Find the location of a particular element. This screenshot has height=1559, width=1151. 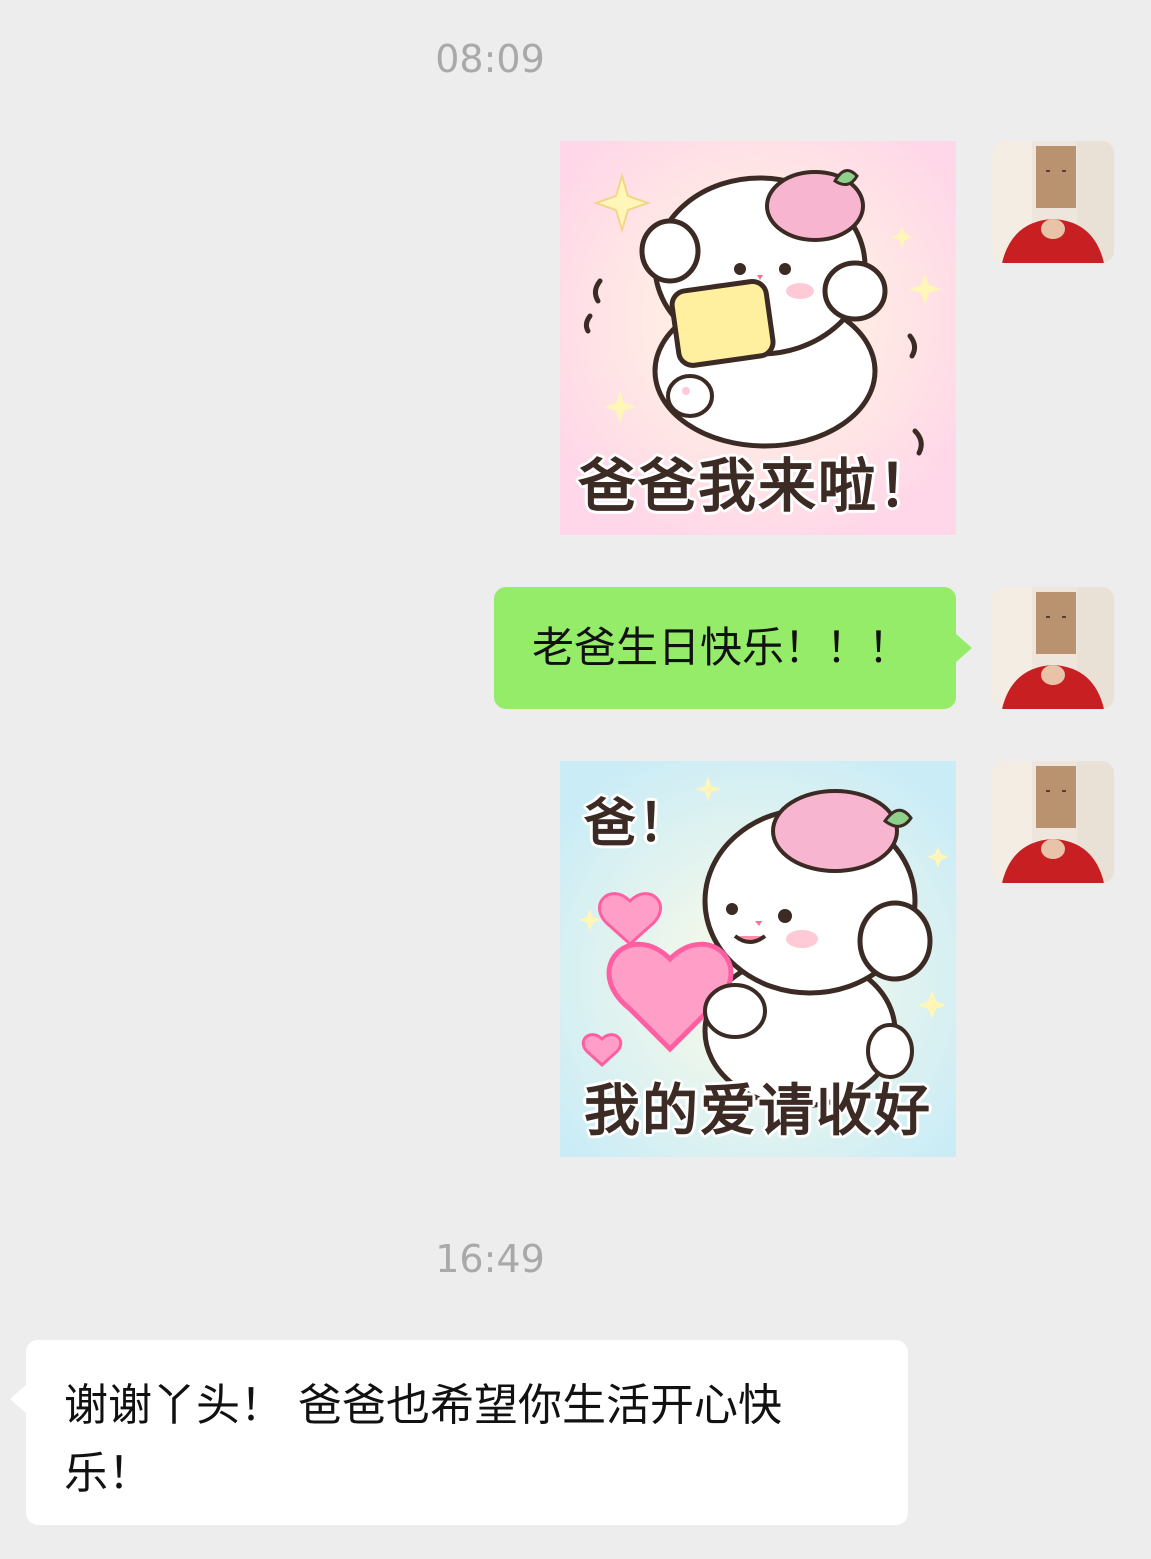

message-text: 谢谢丫头！ 爸爸也希望你生活开心快乐！ is located at coordinates (423, 1439).